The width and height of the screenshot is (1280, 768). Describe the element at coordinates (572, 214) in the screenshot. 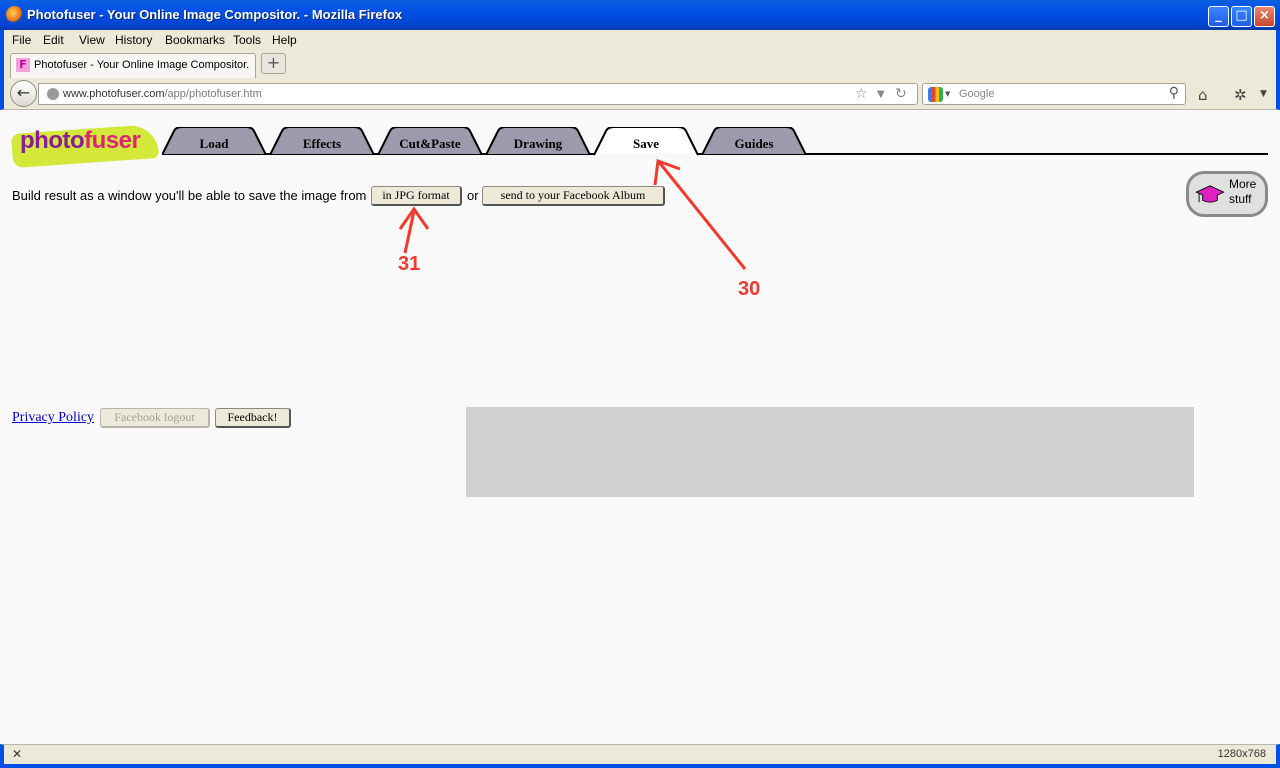

I see `annotation-arrows` at that location.